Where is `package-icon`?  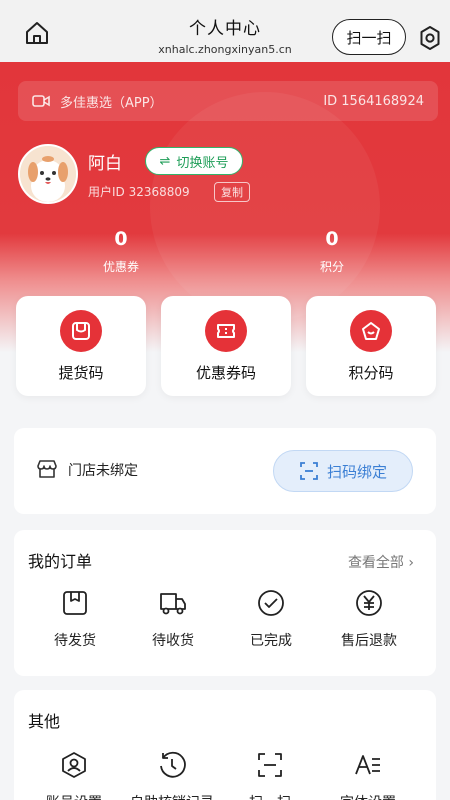
package-icon is located at coordinates (75, 603).